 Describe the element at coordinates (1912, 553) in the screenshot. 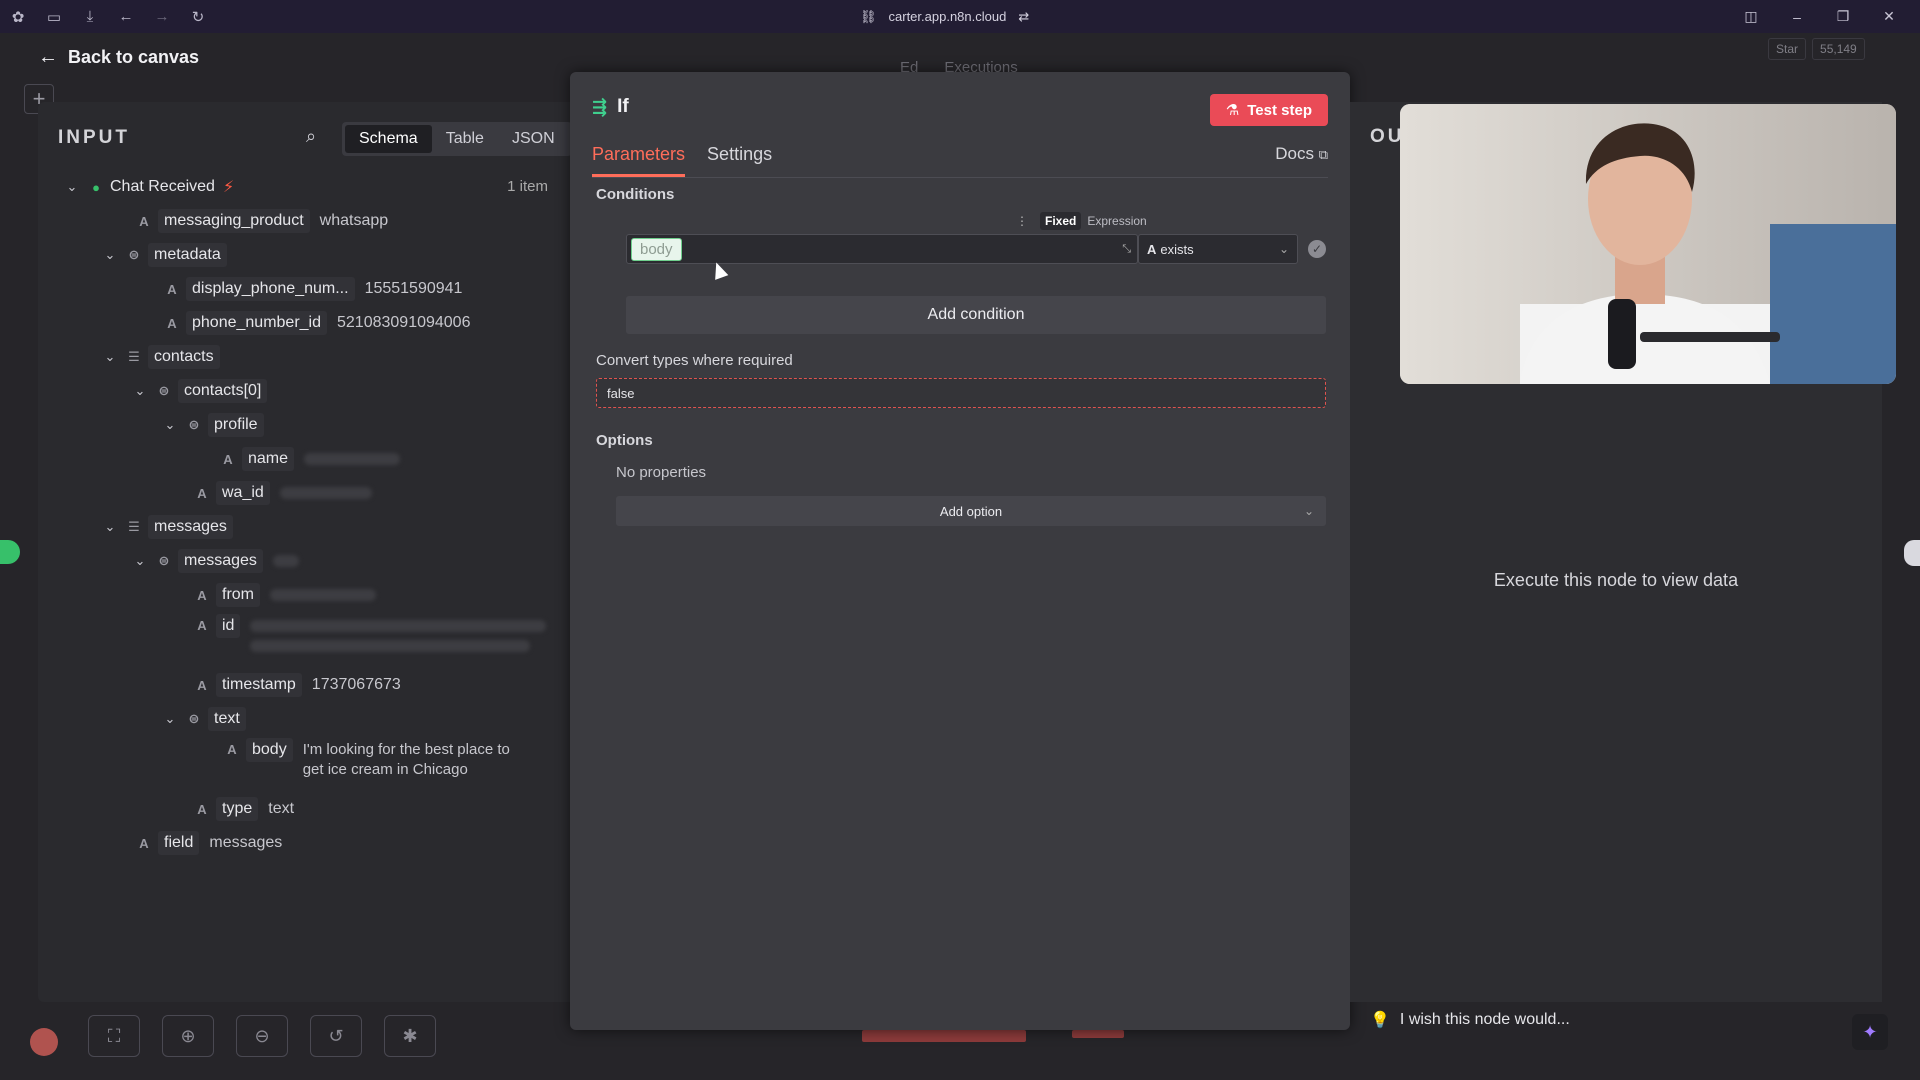

I see `right-handle-icon` at that location.